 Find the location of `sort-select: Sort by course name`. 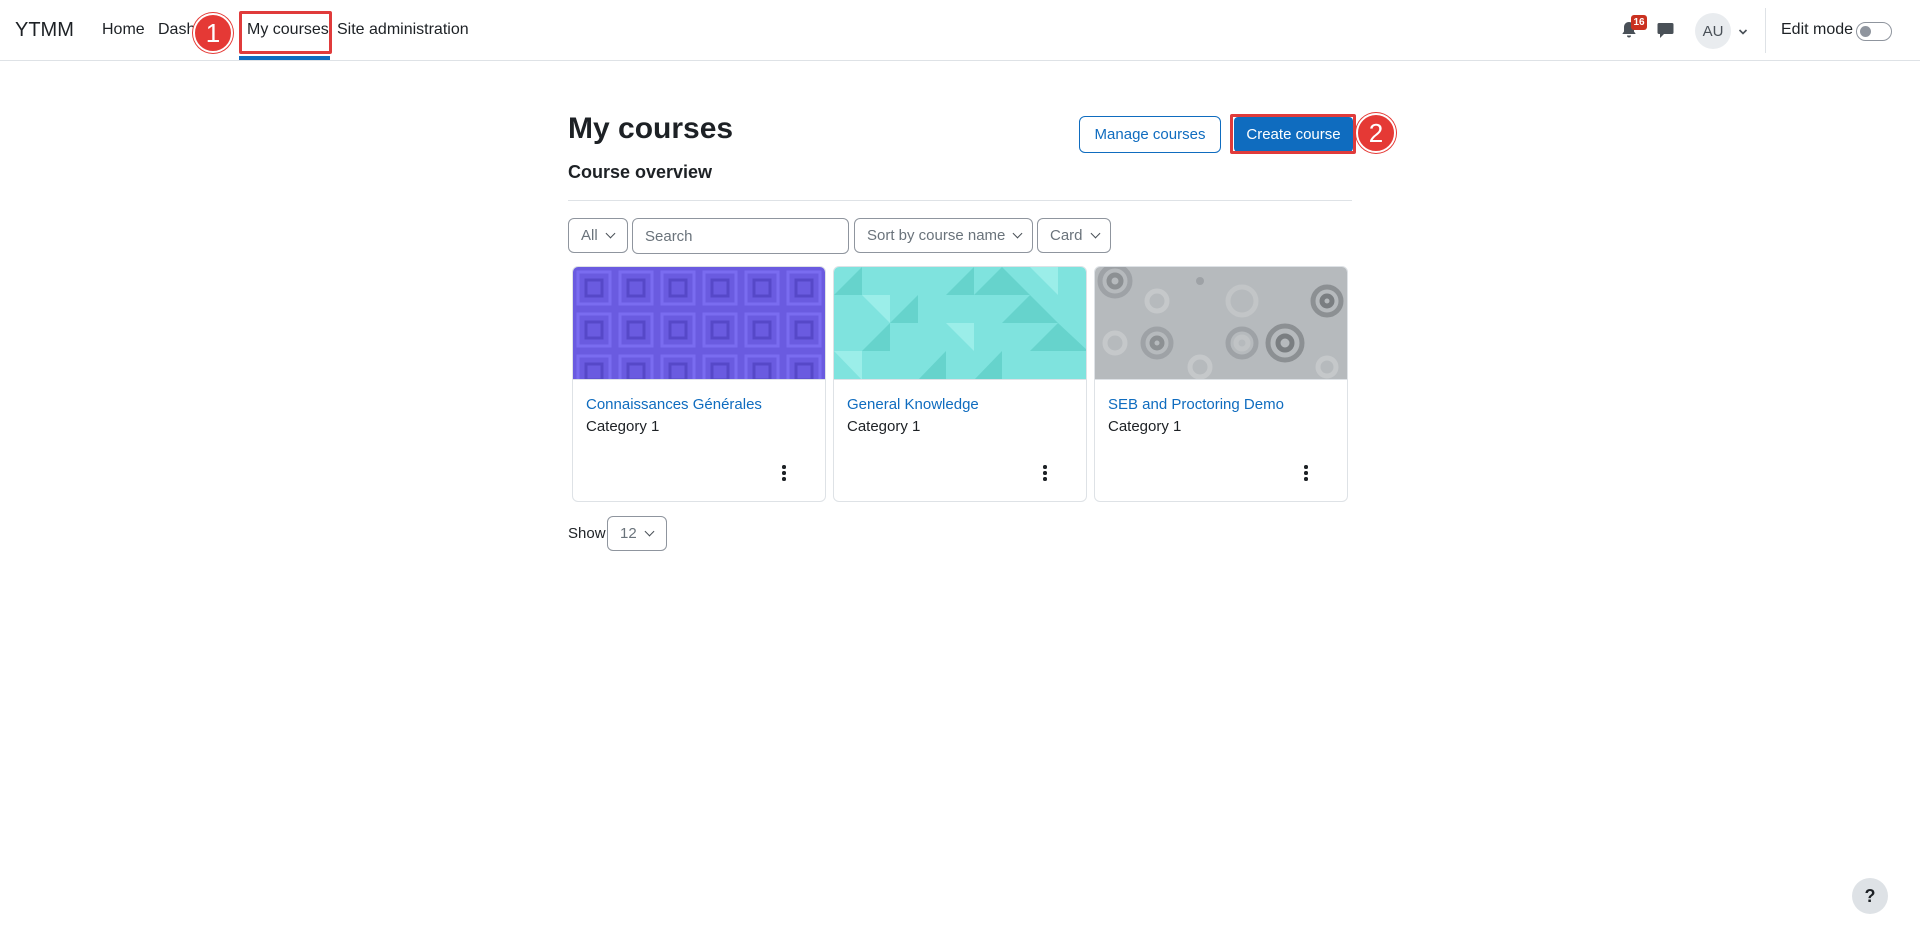

sort-select: Sort by course name is located at coordinates (943, 235).